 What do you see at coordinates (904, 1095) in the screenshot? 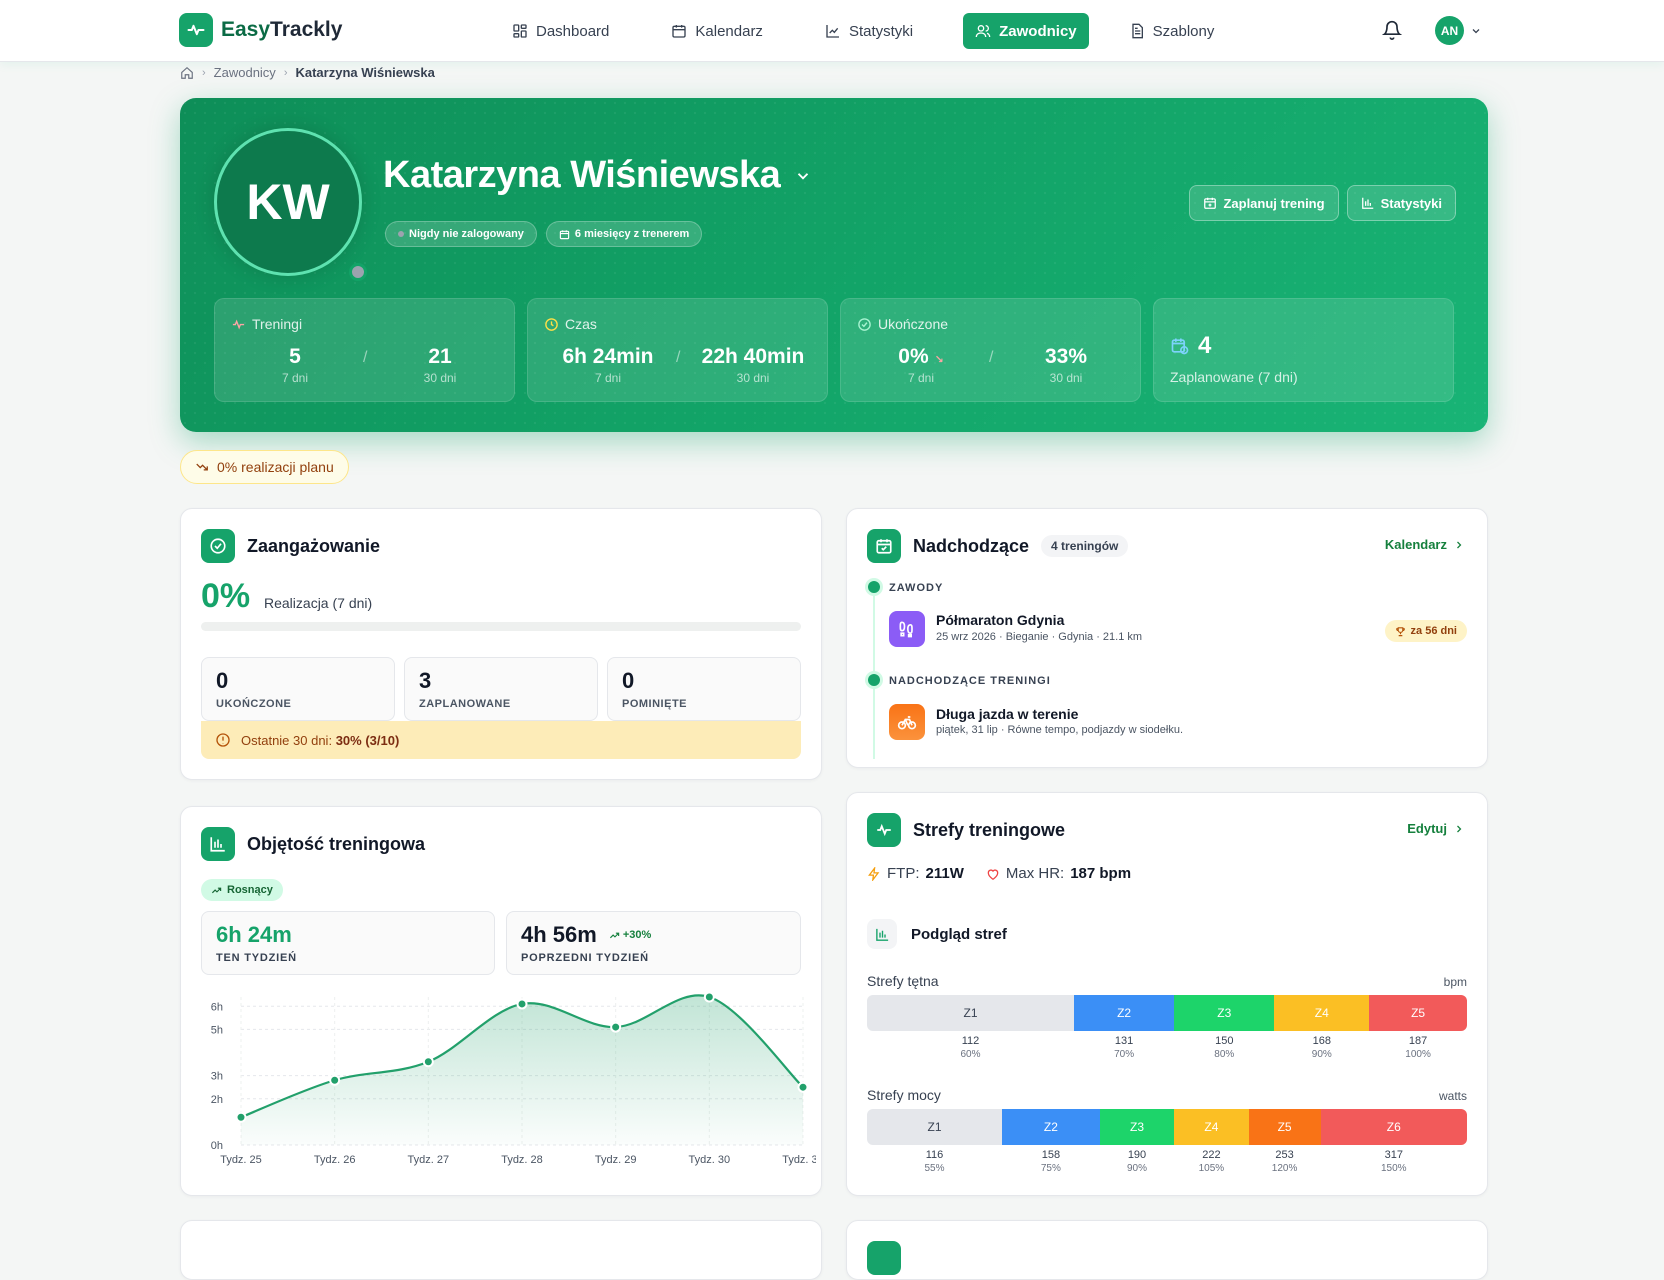
I see `power-zones-title: Strefy mocy` at bounding box center [904, 1095].